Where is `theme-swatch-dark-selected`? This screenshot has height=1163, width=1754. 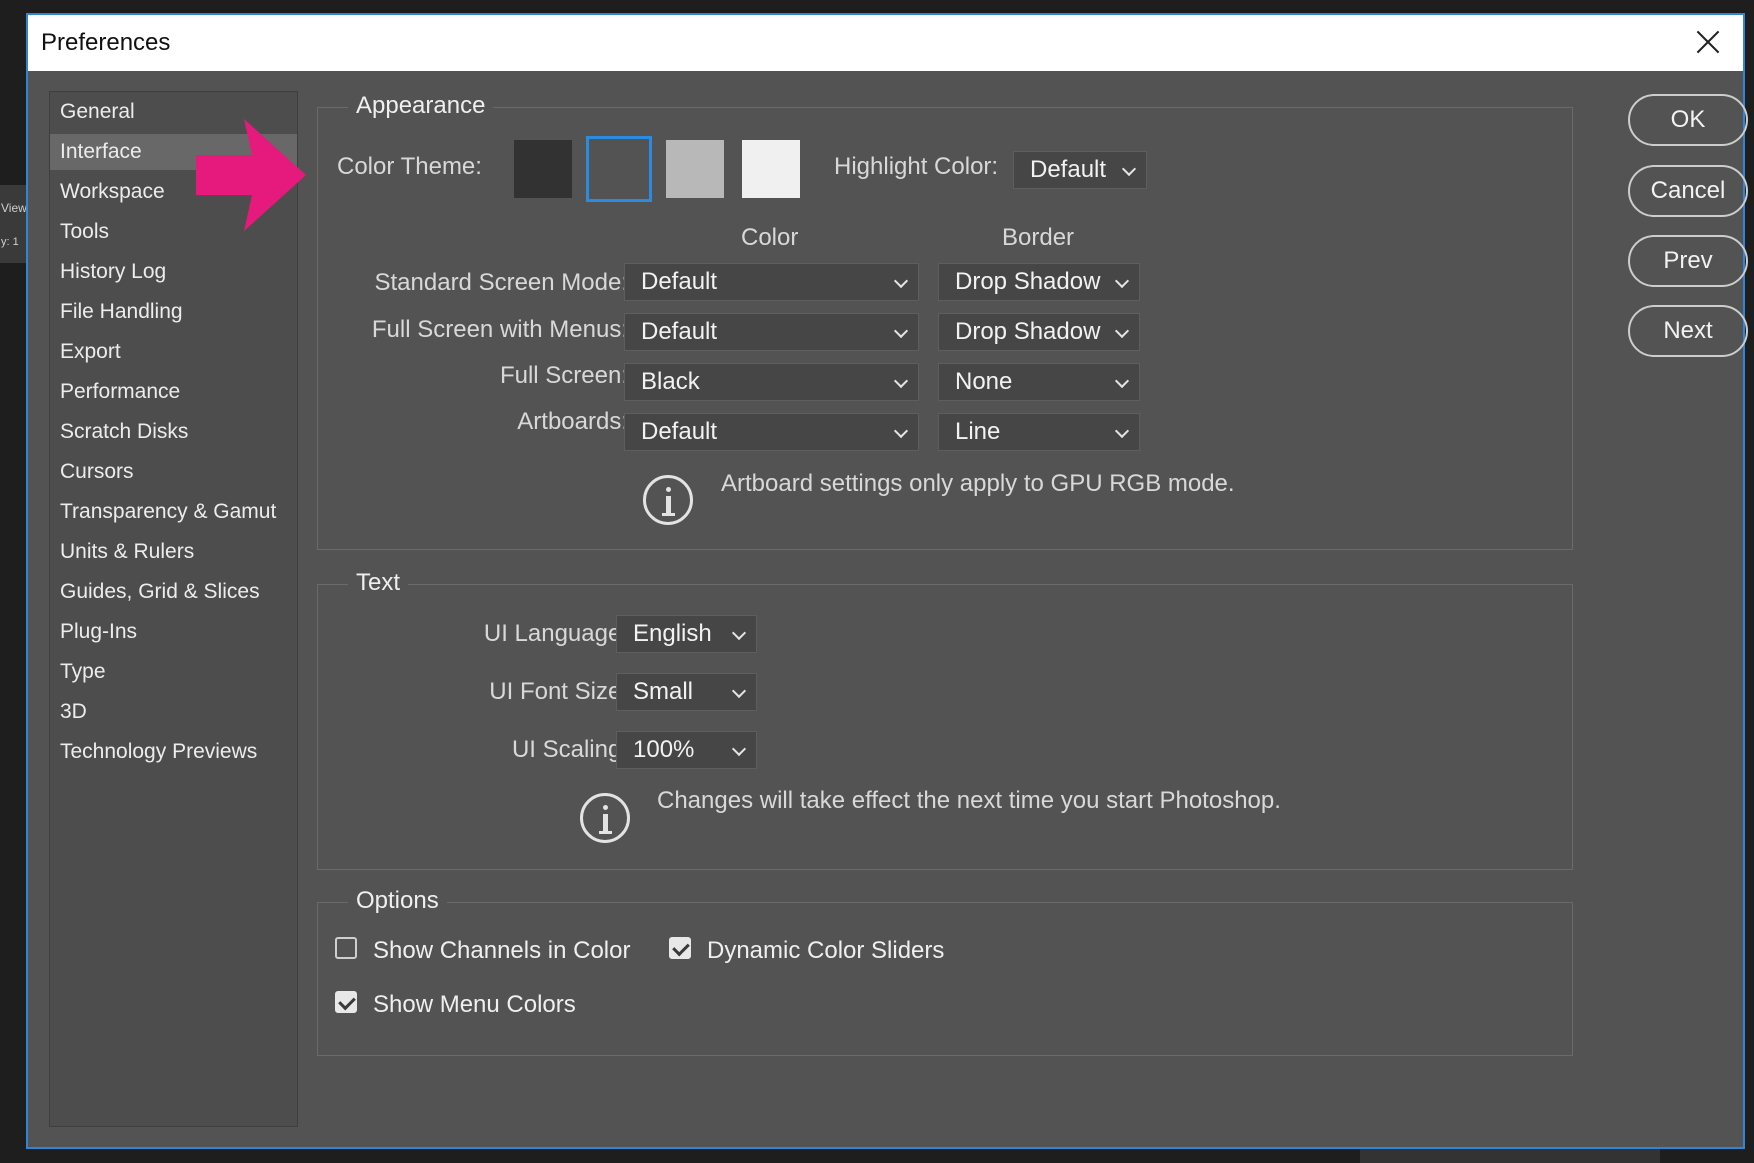 theme-swatch-dark-selected is located at coordinates (619, 169).